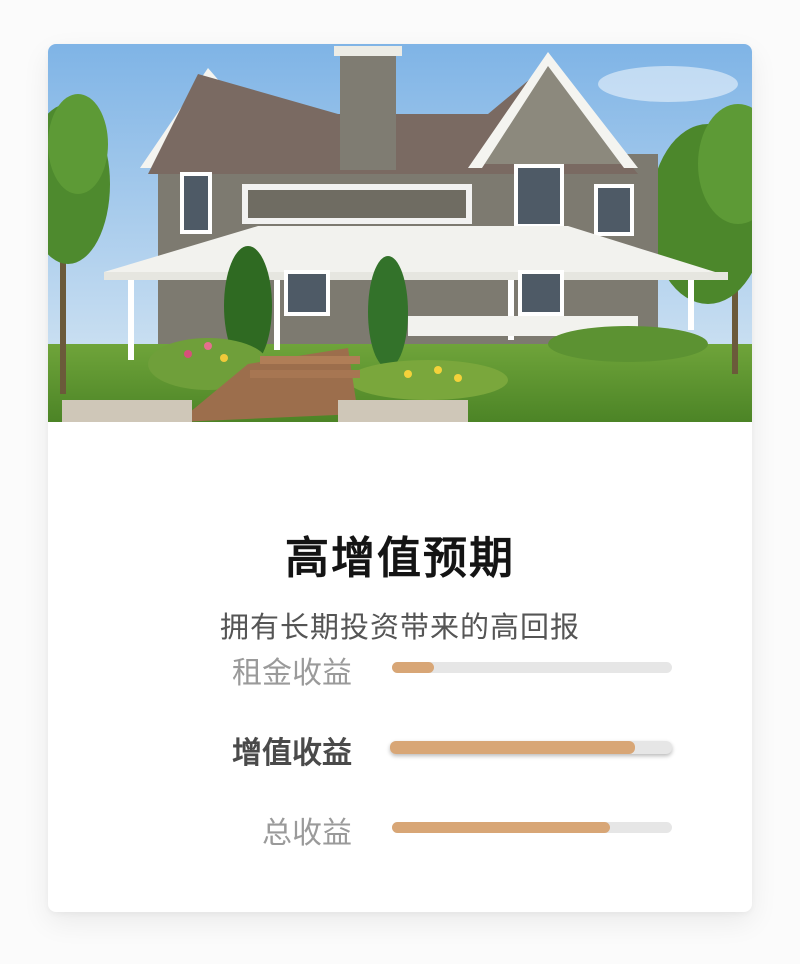 Image resolution: width=800 pixels, height=964 pixels. Describe the element at coordinates (292, 673) in the screenshot. I see `metric-label: 租金收益` at that location.